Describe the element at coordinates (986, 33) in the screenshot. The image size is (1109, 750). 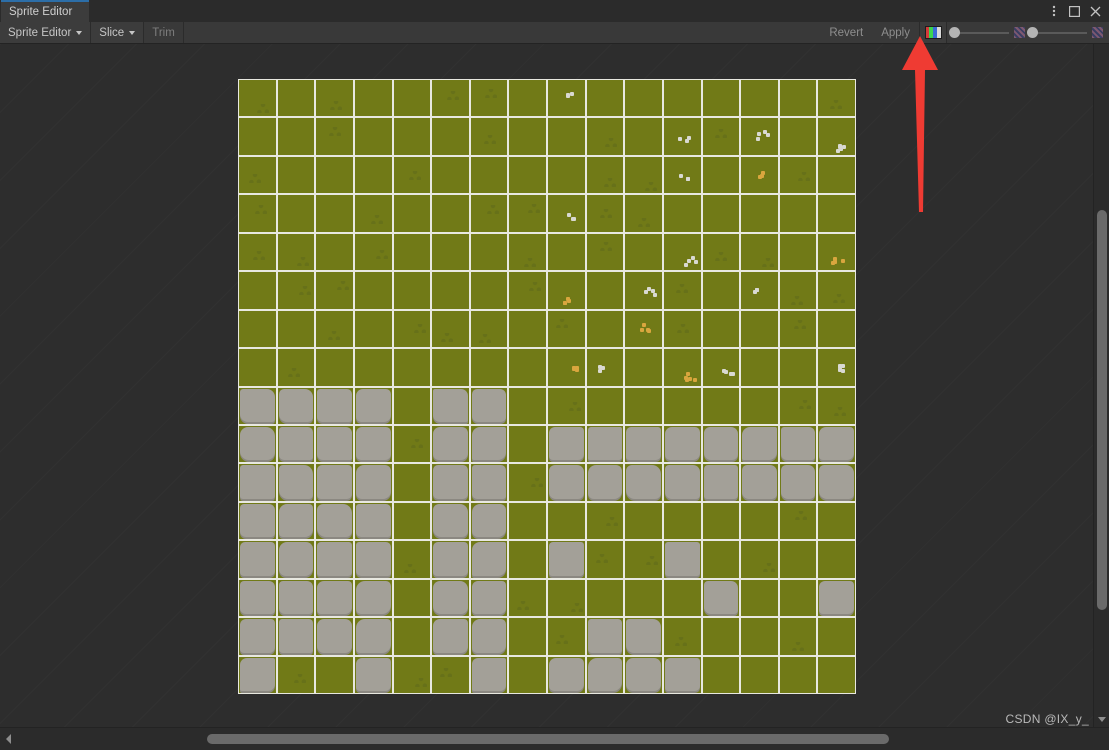
I see `alpha-slider` at that location.